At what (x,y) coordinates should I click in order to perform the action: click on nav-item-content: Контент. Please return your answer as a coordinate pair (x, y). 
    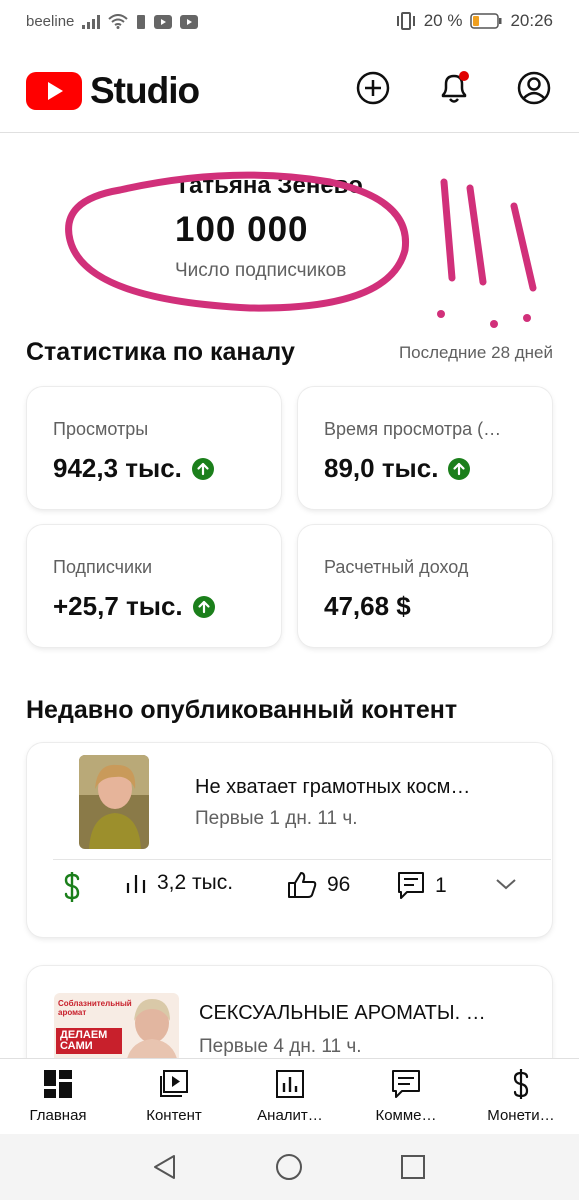
    Looking at the image, I should click on (174, 1097).